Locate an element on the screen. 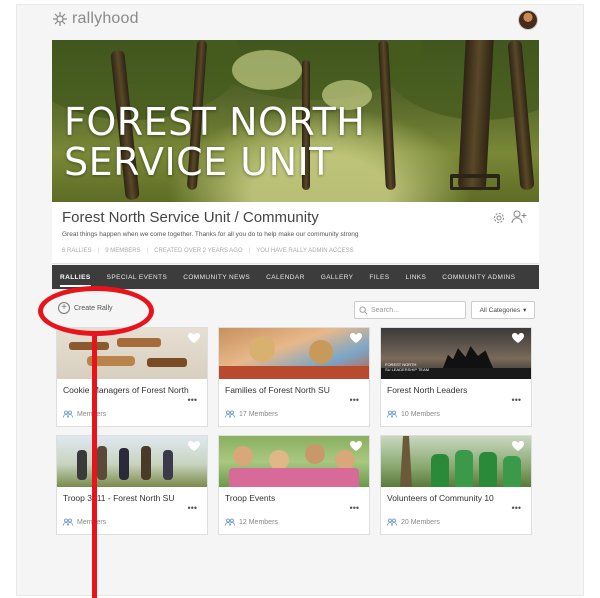  tab-community-news: COMMUNITY NEWS is located at coordinates (216, 277).